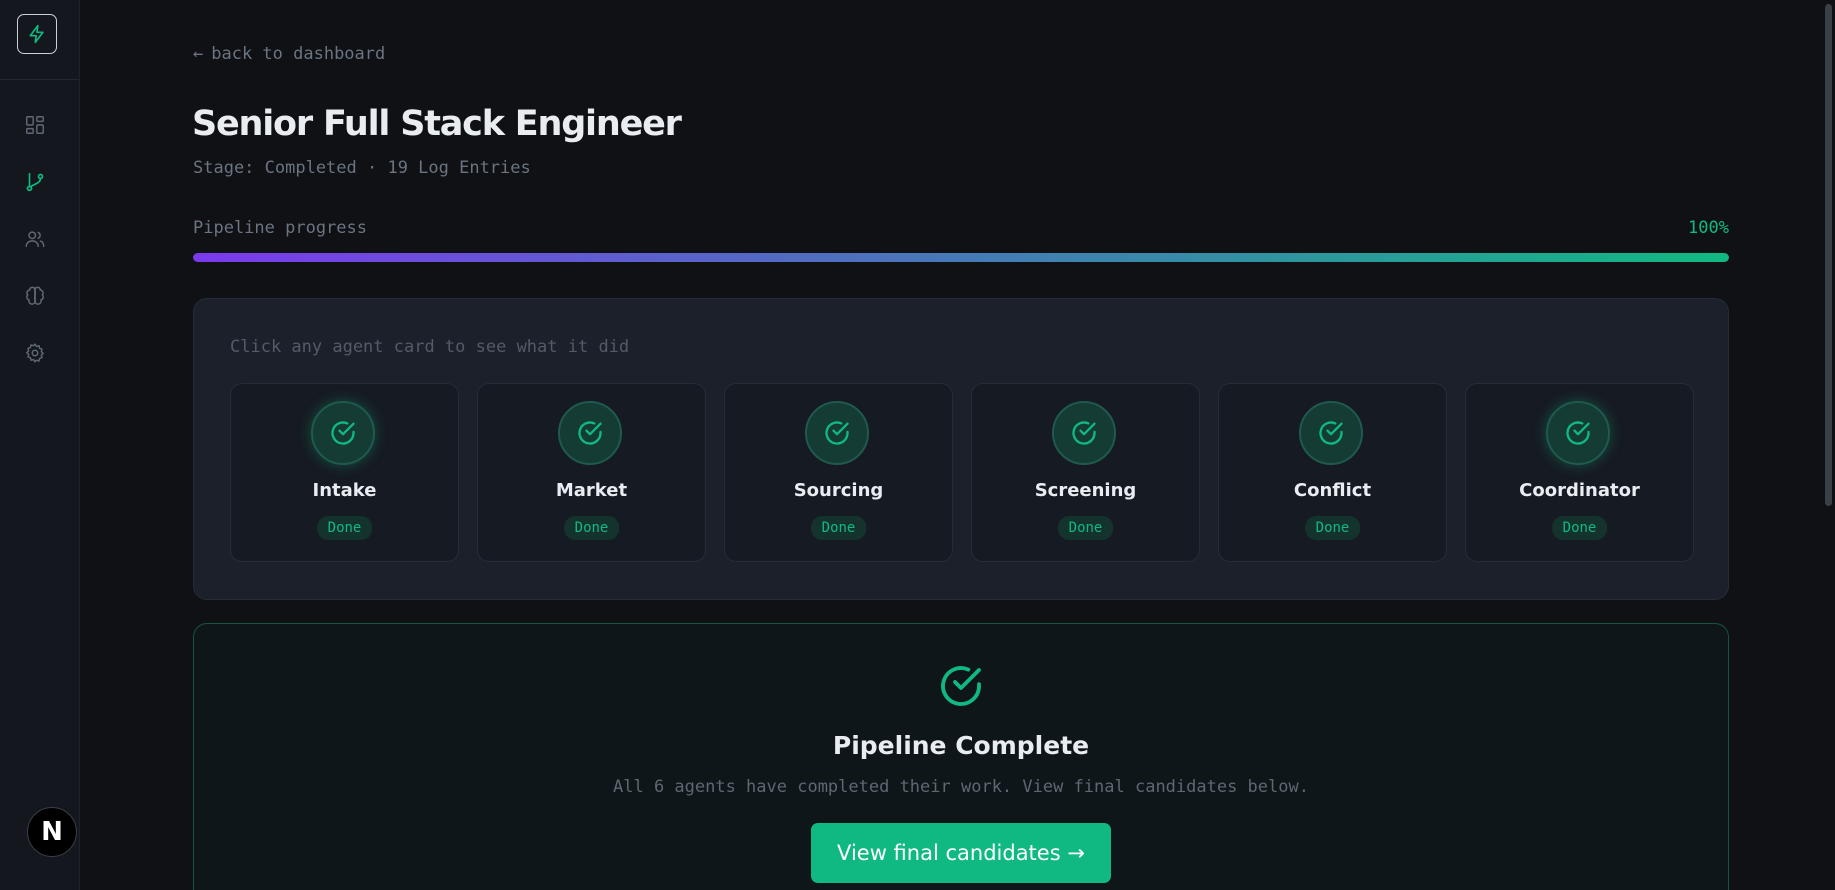 The width and height of the screenshot is (1835, 890). I want to click on agent-card-coordinator: Coordinator Done, so click(1579, 472).